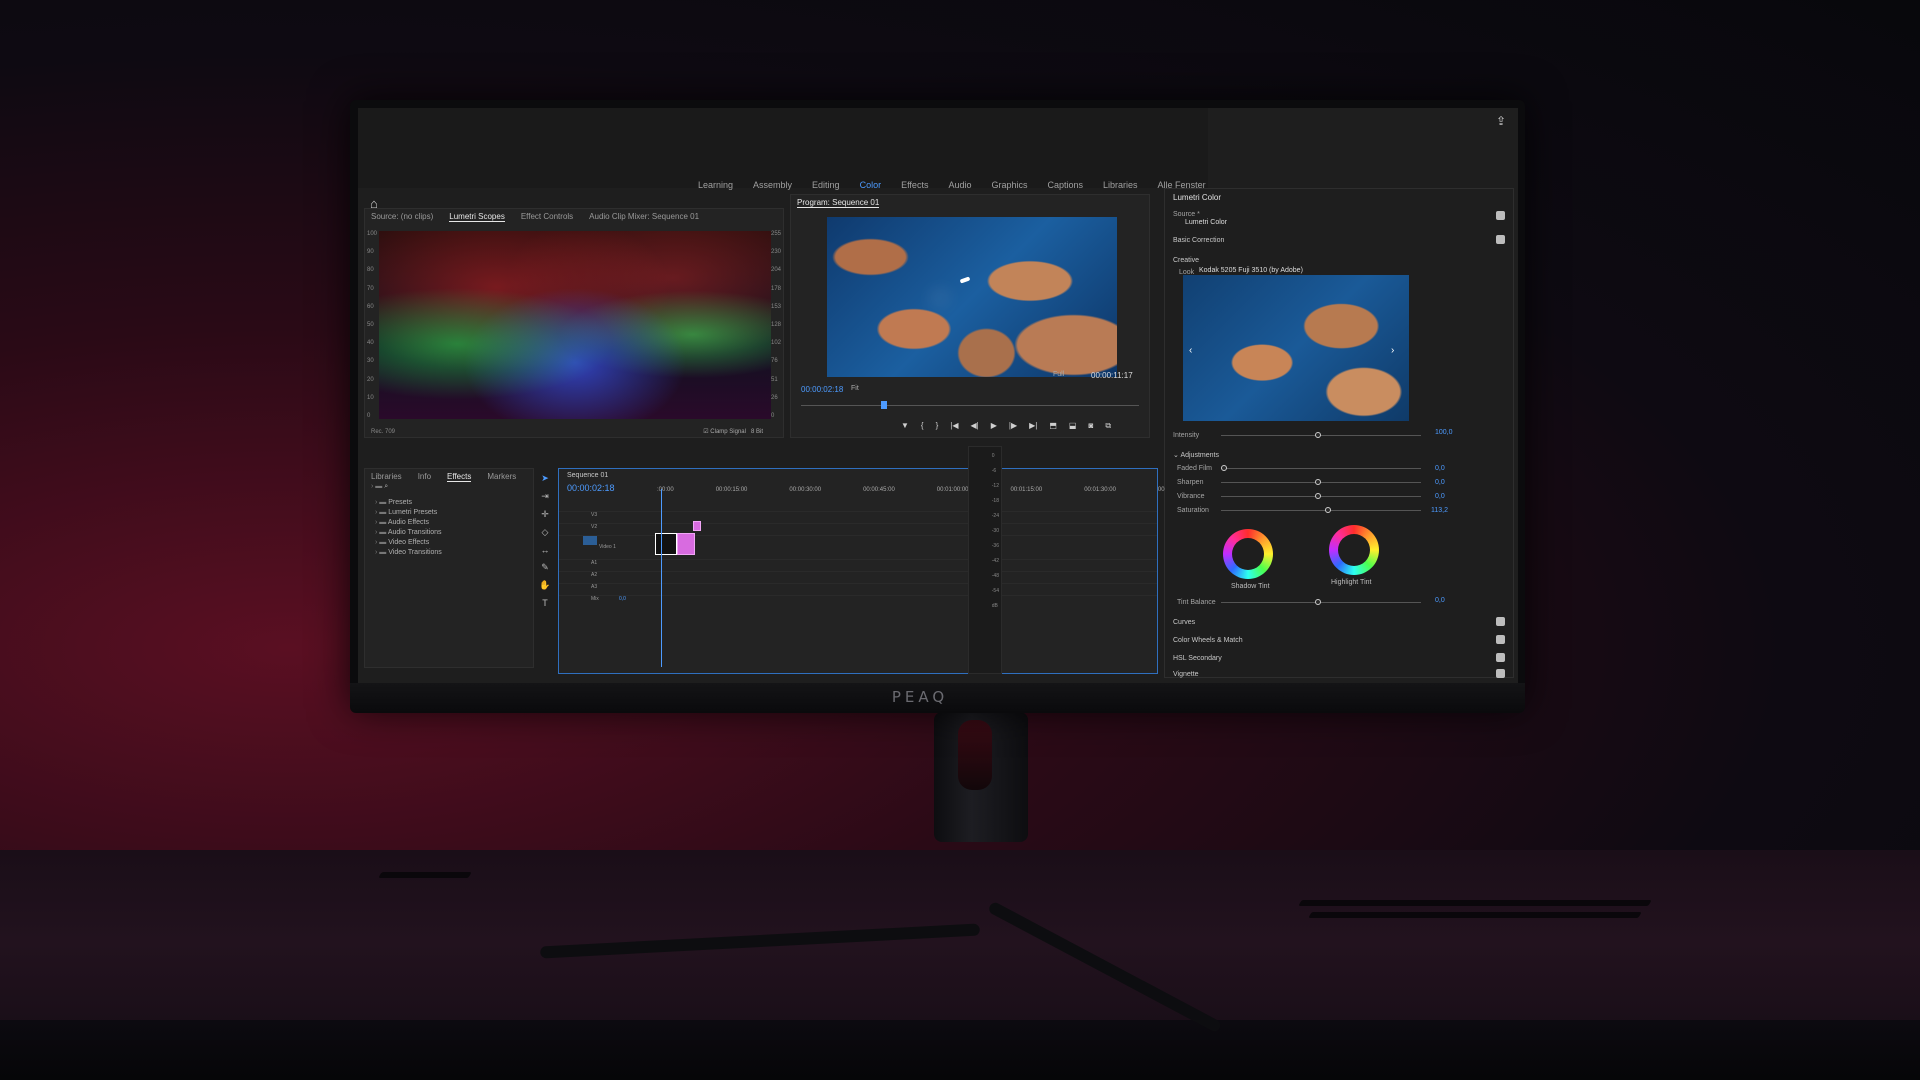  What do you see at coordinates (1224, 468) in the screenshot?
I see `faded-film-knob` at bounding box center [1224, 468].